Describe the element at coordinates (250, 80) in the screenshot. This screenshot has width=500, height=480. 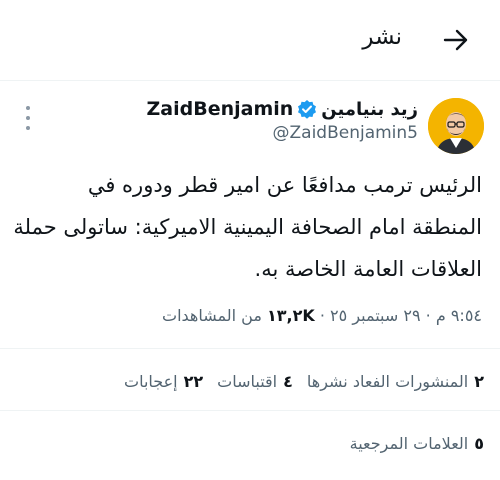
I see `header-divider` at that location.